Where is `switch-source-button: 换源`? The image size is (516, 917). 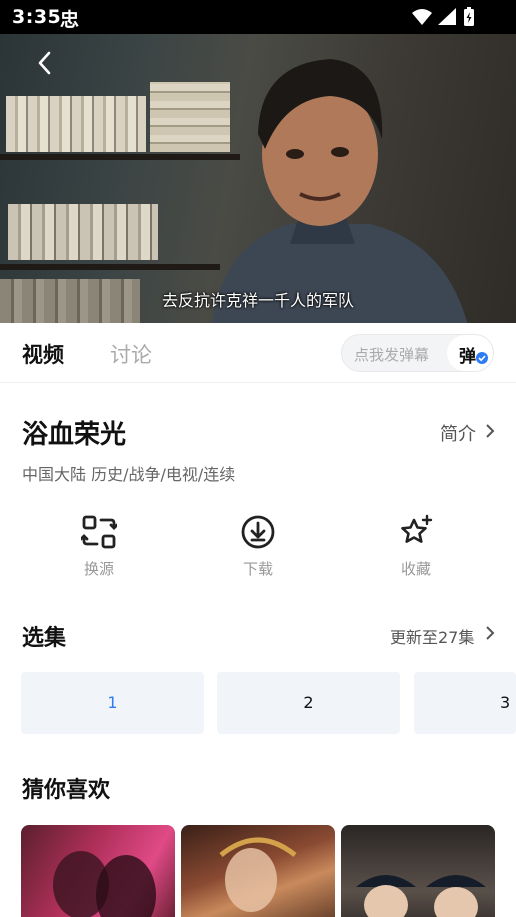 switch-source-button: 换源 is located at coordinates (99, 546).